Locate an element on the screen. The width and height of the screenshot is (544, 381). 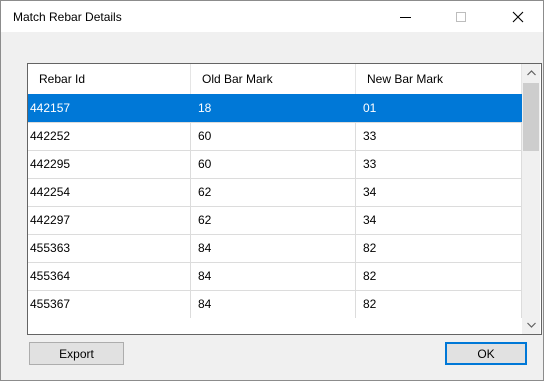
cell-rebar-id: 455367 is located at coordinates (109, 304).